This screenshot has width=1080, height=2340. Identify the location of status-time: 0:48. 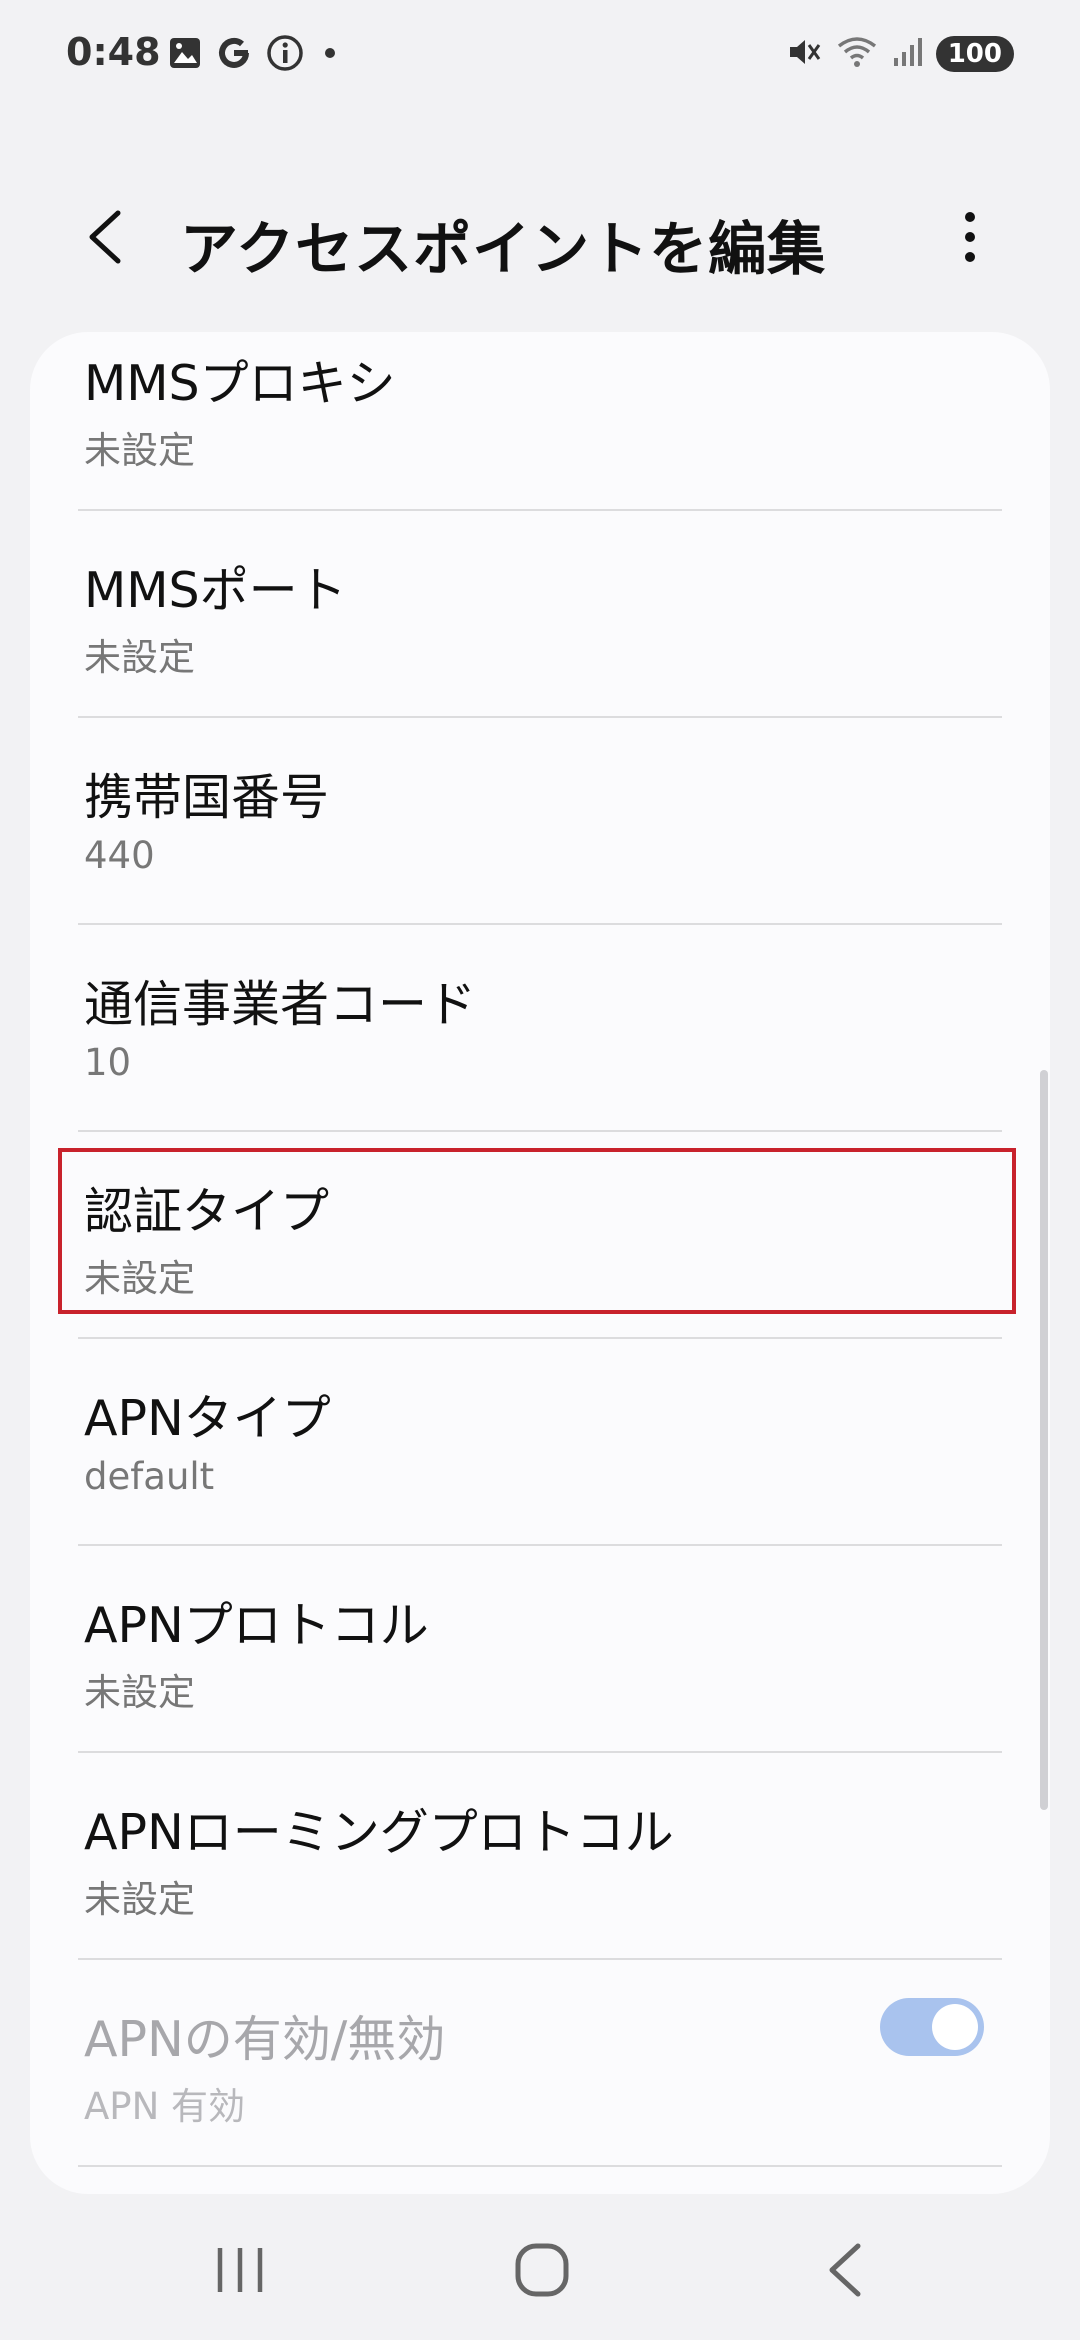
(113, 52).